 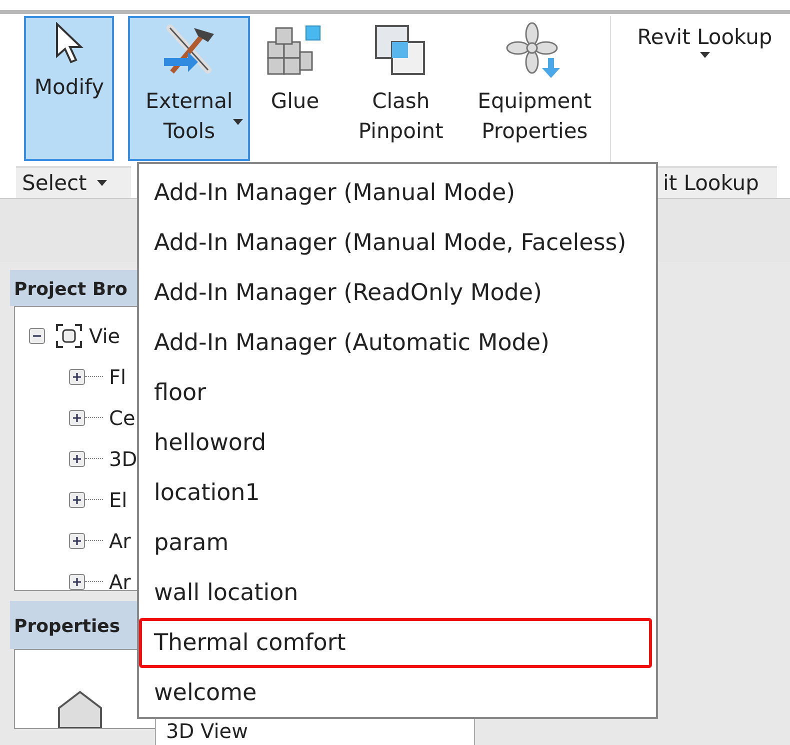 What do you see at coordinates (118, 499) in the screenshot?
I see `tree-item: El` at bounding box center [118, 499].